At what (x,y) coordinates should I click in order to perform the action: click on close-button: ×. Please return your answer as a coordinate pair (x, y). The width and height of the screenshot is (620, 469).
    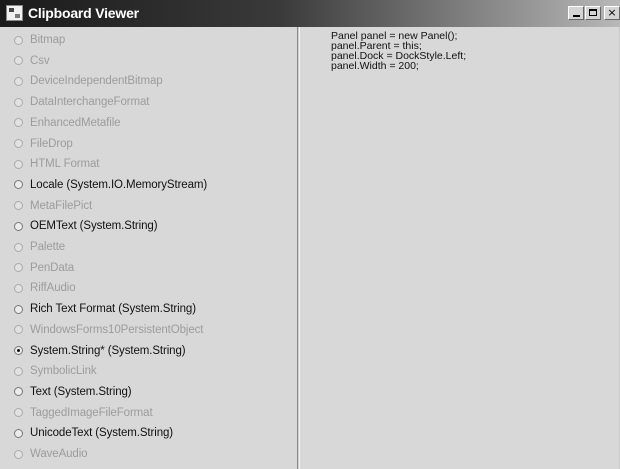
    Looking at the image, I should click on (612, 13).